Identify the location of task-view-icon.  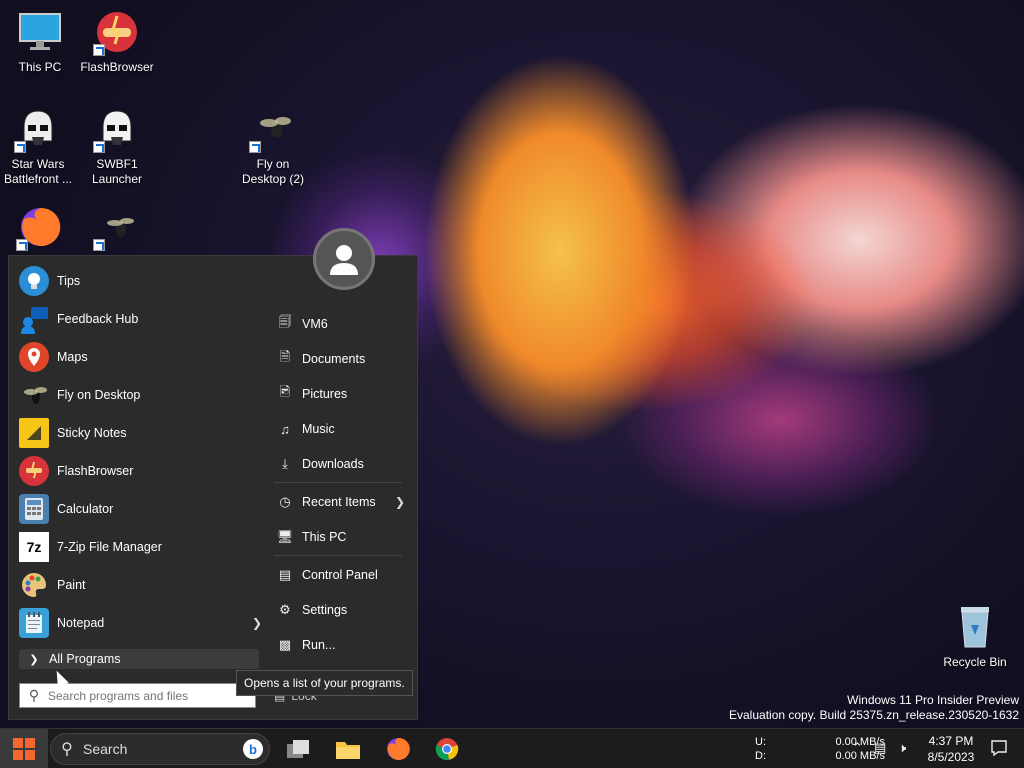
(298, 749).